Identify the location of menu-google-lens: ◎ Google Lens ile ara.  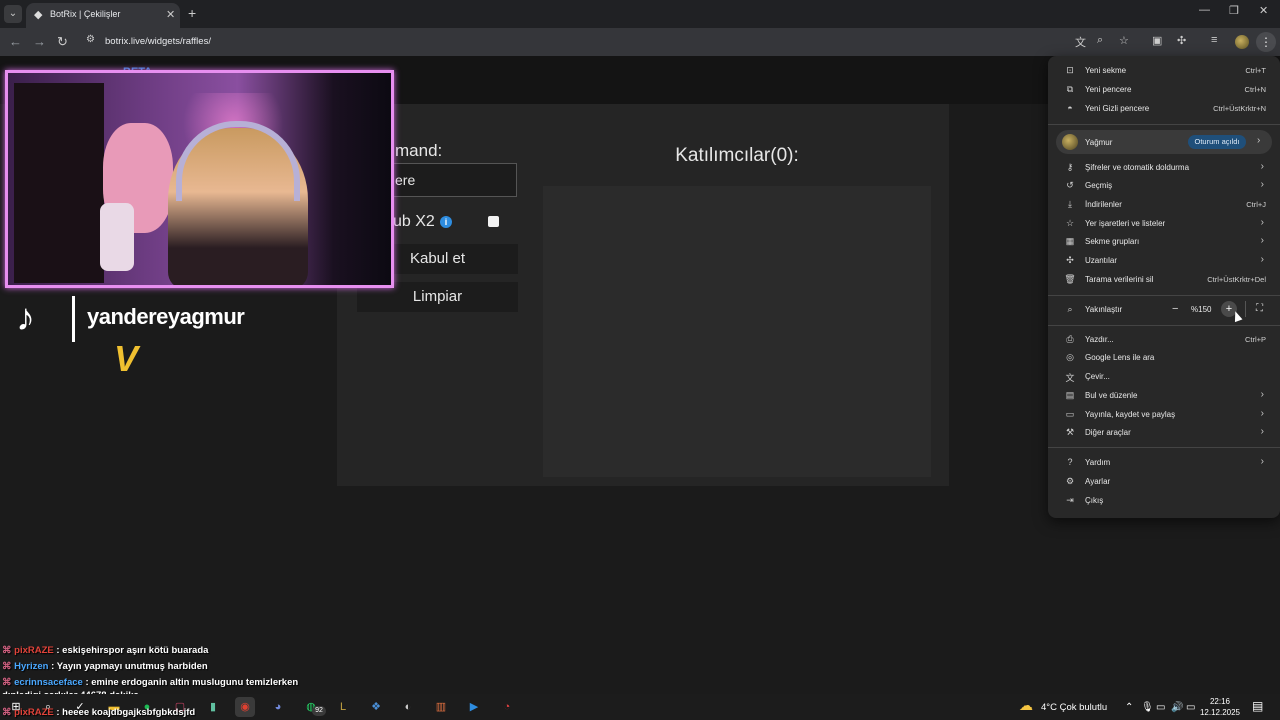
(1164, 358).